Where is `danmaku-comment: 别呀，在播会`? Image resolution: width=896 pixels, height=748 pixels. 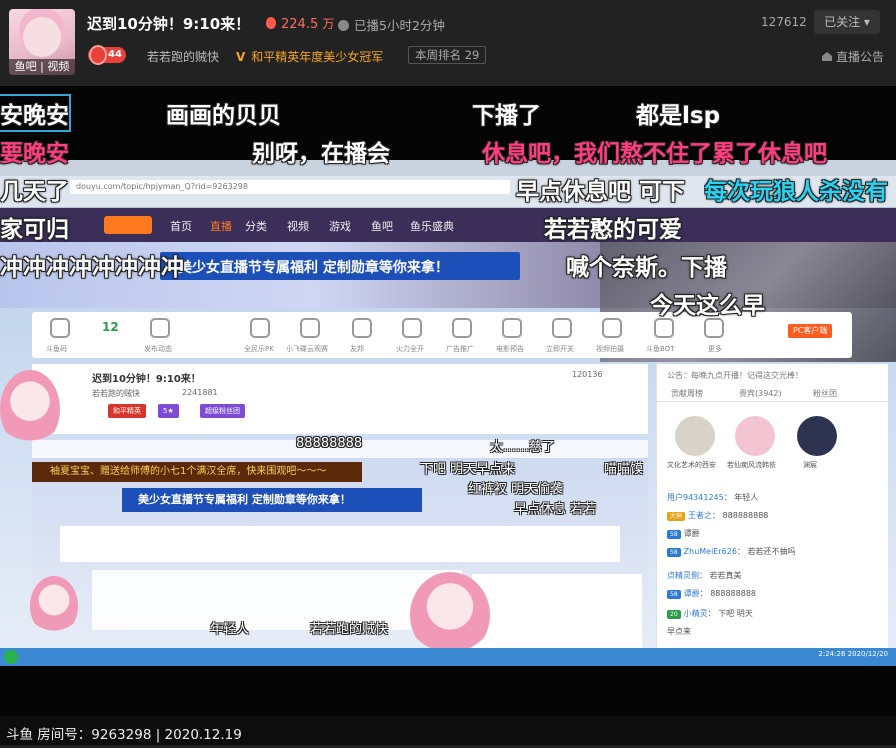 danmaku-comment: 别呀，在播会 is located at coordinates (321, 154).